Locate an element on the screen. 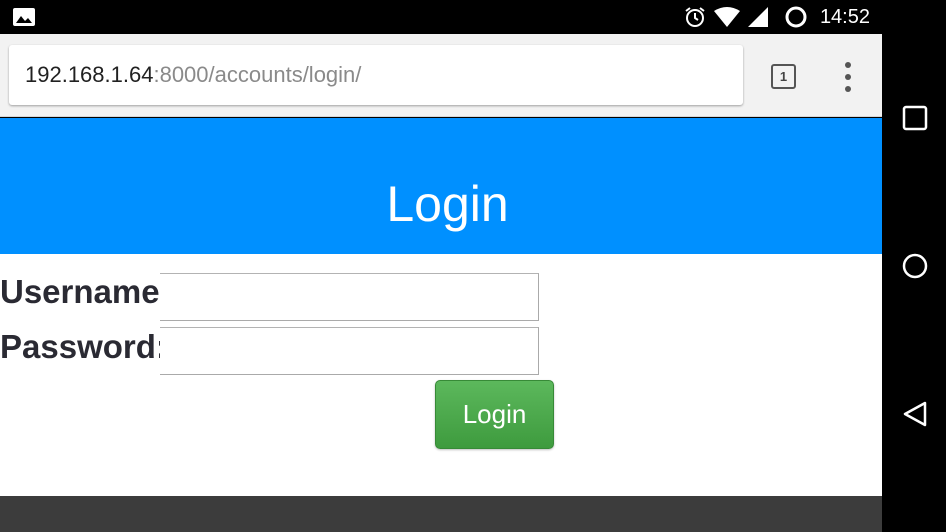  back-icon is located at coordinates (915, 414).